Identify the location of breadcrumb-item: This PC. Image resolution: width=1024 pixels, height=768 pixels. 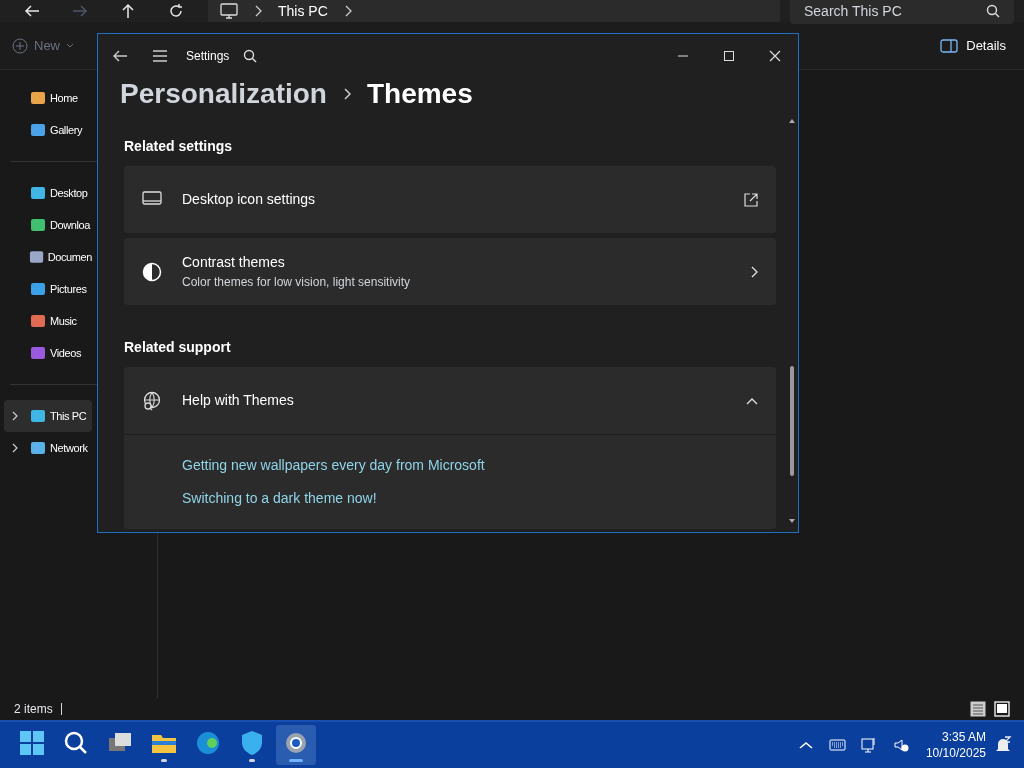
(303, 11).